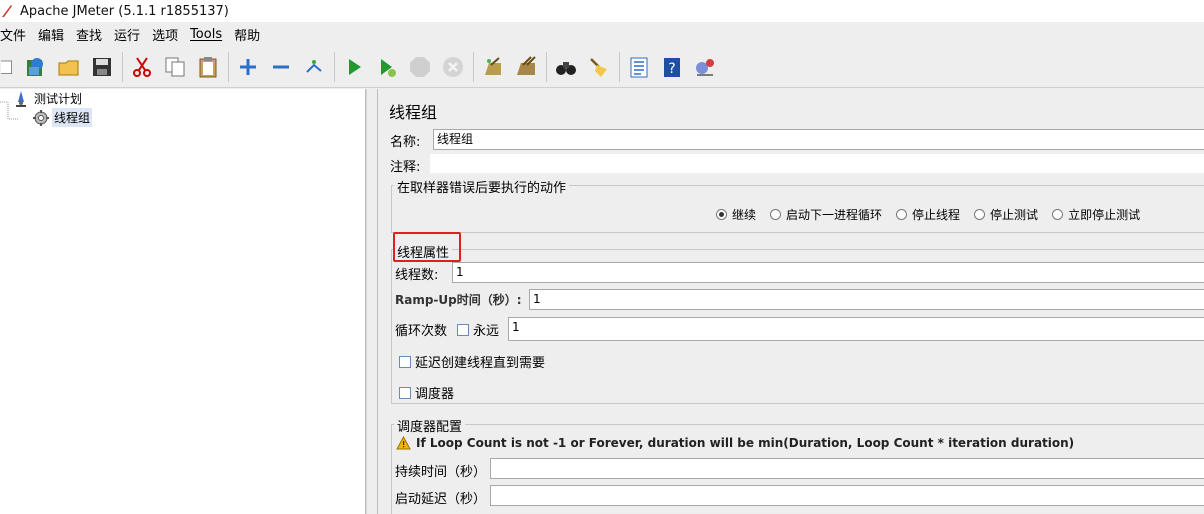 The width and height of the screenshot is (1204, 514). I want to click on templates-button, so click(36, 67).